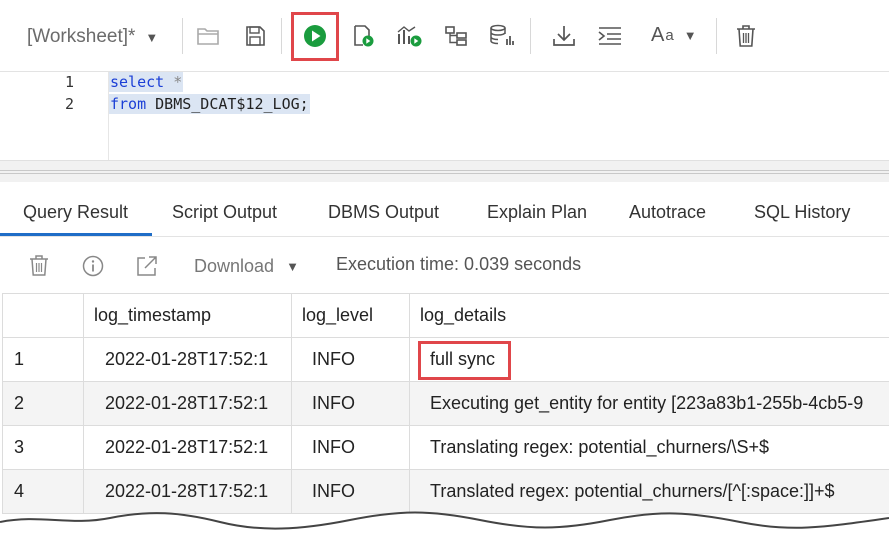 Image resolution: width=889 pixels, height=539 pixels. I want to click on row-number: 2, so click(43, 403).